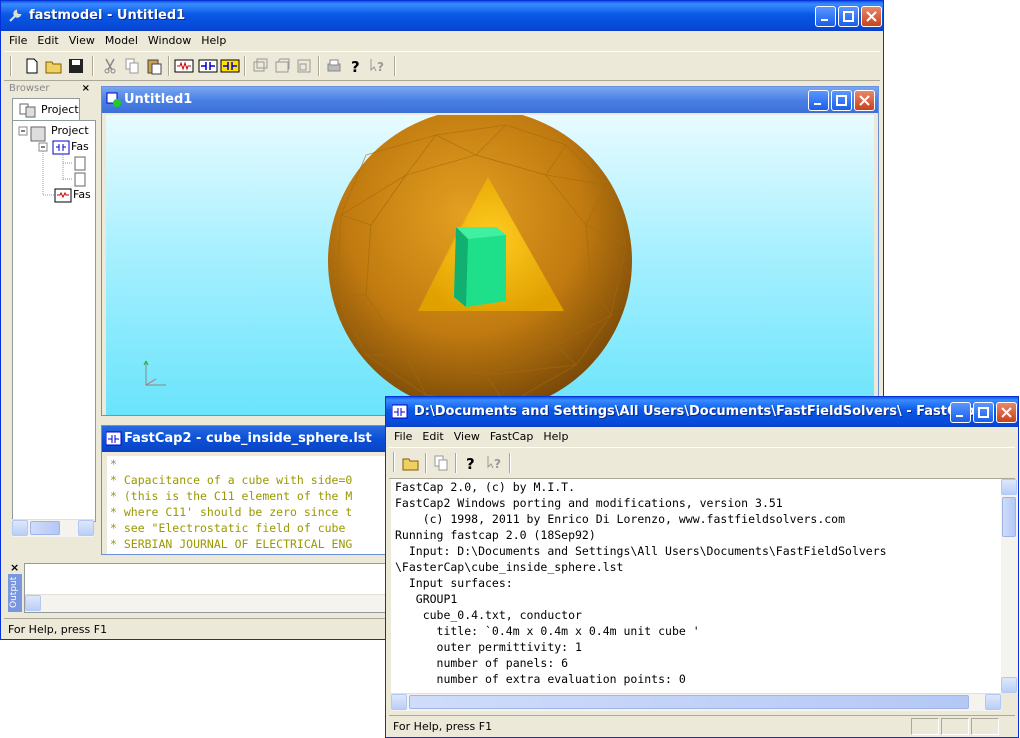 This screenshot has height=738, width=1020. Describe the element at coordinates (113, 99) in the screenshot. I see `model-icon` at that location.